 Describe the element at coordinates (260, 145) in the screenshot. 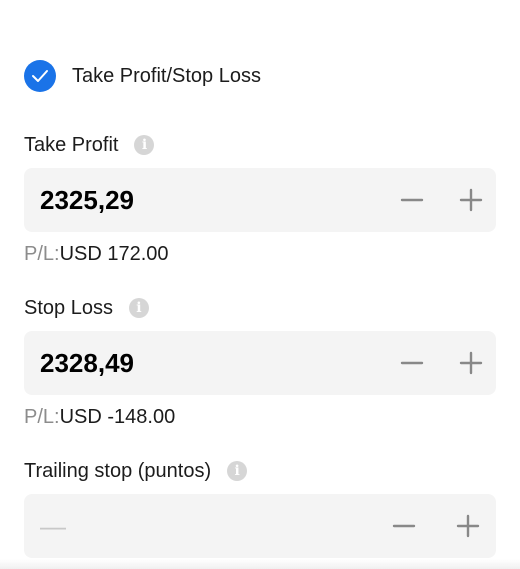

I see `take-profit-title-row: Take Profit i` at that location.